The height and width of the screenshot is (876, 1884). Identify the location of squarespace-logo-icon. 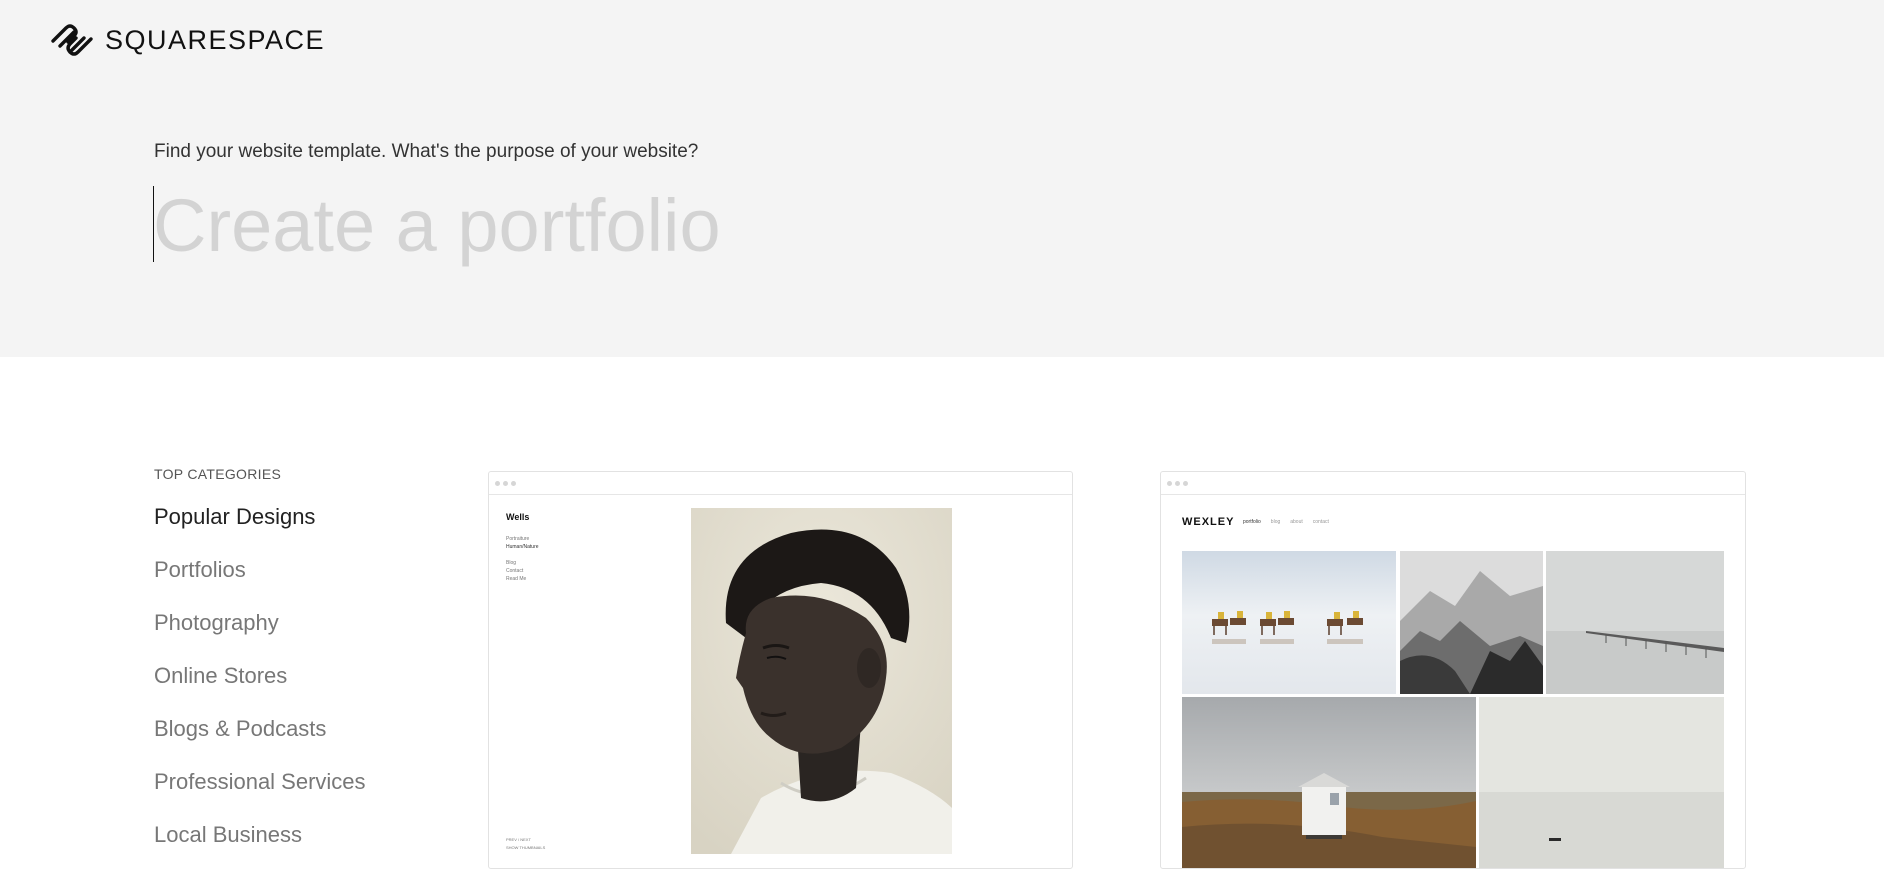
(72, 40).